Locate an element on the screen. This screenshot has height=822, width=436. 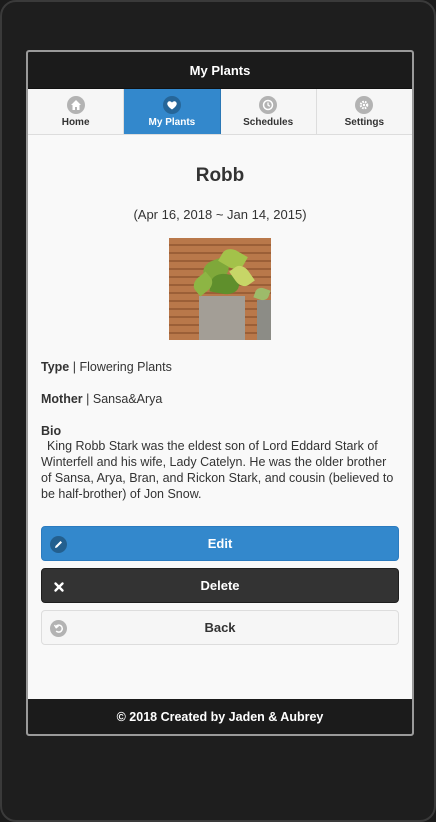
close-icon is located at coordinates (58, 586).